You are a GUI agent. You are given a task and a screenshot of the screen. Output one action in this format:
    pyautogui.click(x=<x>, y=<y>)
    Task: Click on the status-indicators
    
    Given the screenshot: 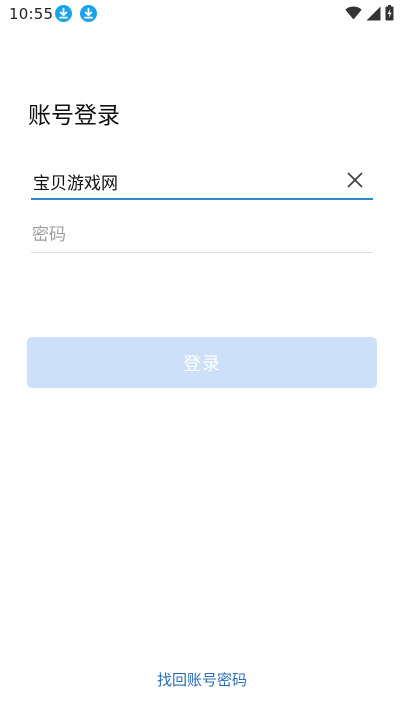 What is the action you would take?
    pyautogui.click(x=369, y=13)
    